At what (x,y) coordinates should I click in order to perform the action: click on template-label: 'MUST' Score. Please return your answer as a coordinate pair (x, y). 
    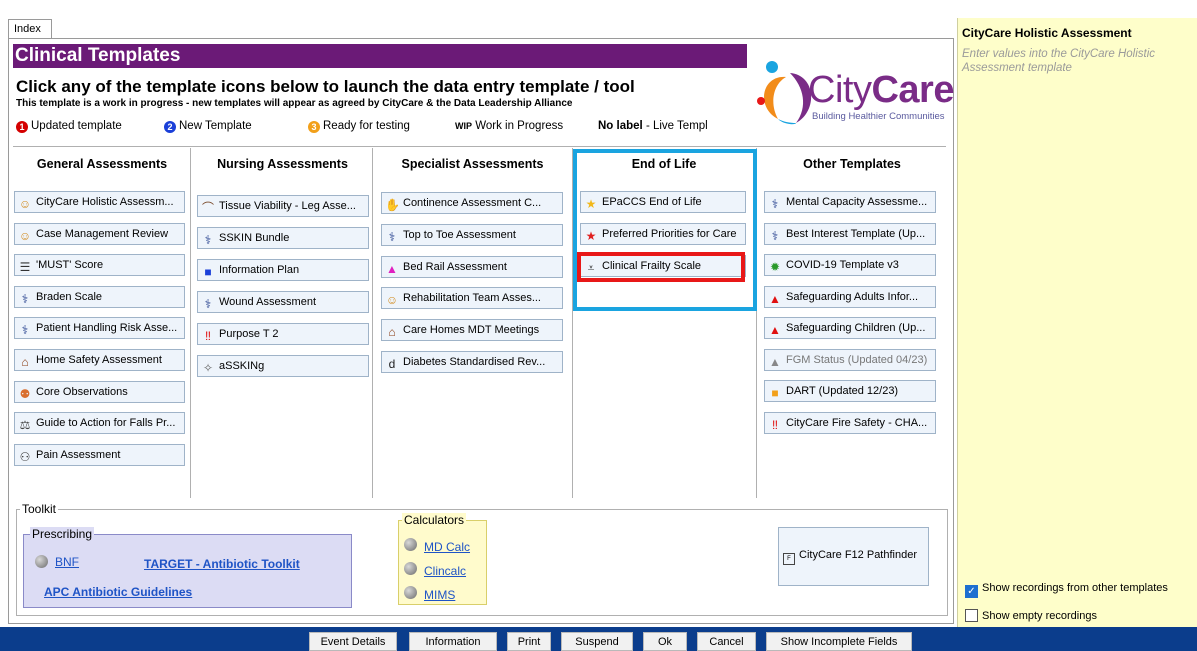
    Looking at the image, I should click on (70, 265).